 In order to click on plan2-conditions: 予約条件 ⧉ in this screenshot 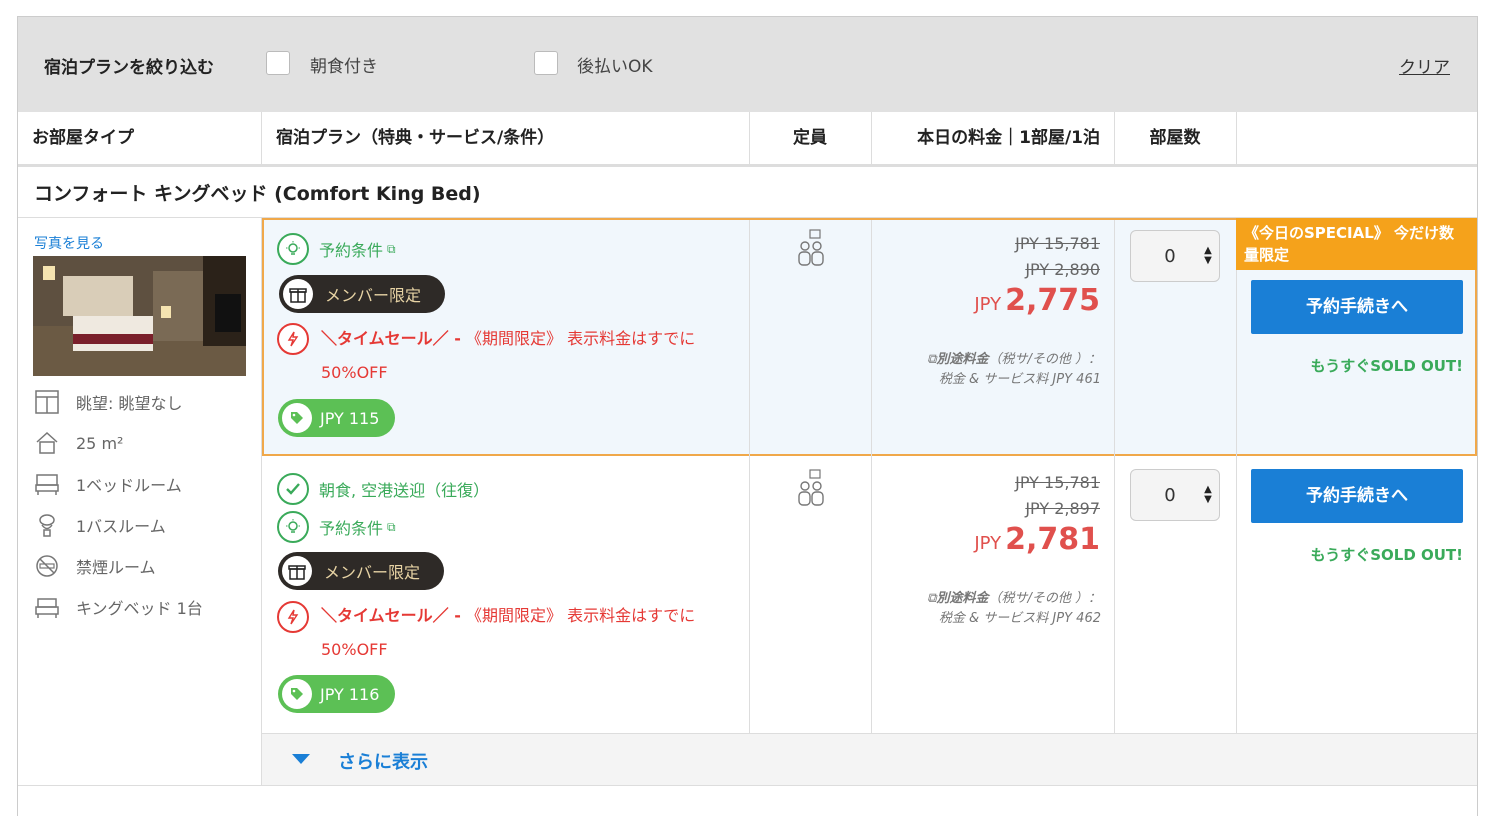, I will do `click(336, 527)`.